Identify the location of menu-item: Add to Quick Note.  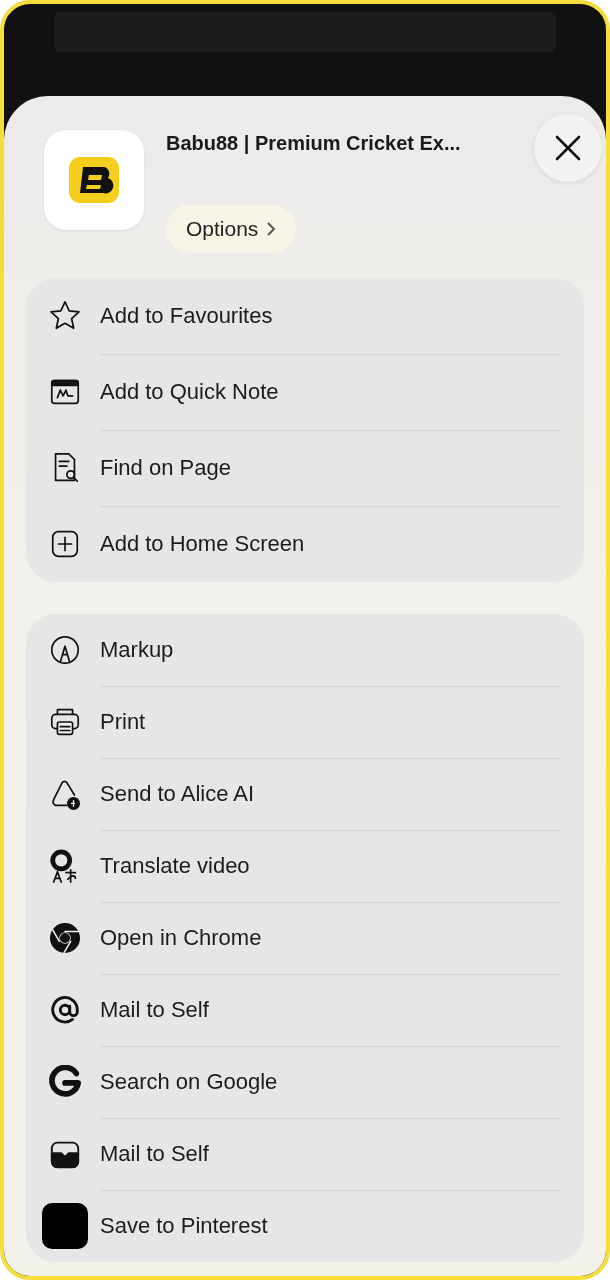
(330, 392).